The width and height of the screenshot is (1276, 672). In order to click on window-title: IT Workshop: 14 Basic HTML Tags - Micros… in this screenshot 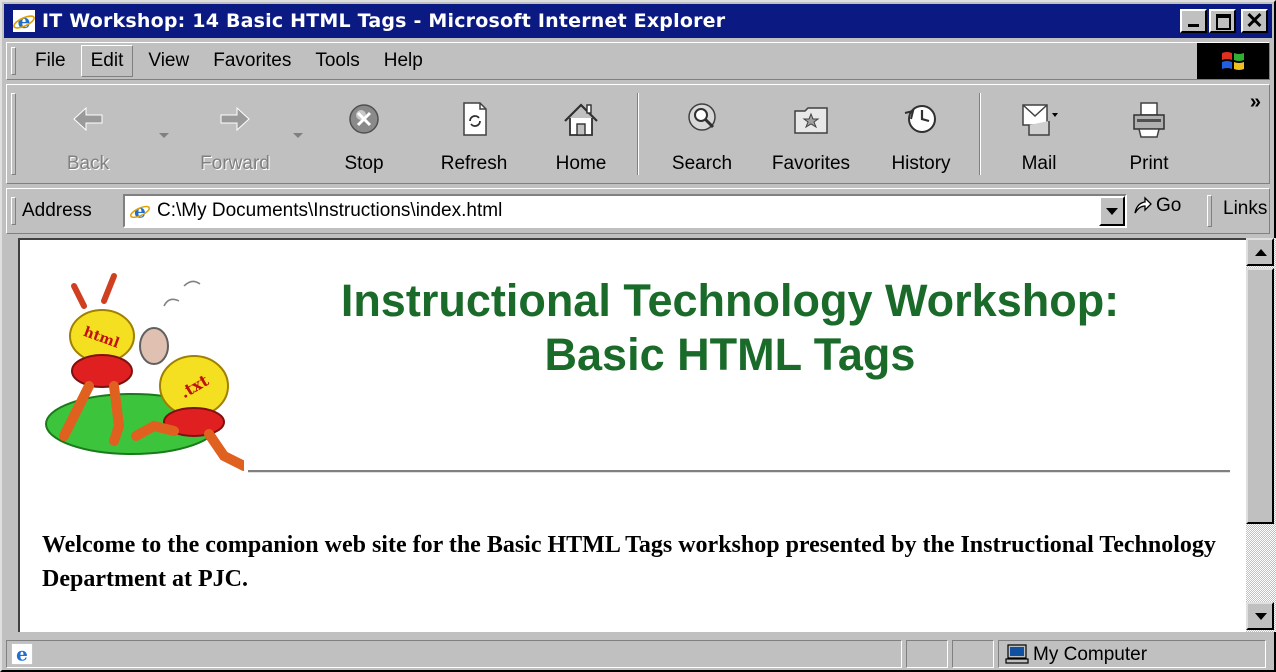, I will do `click(384, 21)`.